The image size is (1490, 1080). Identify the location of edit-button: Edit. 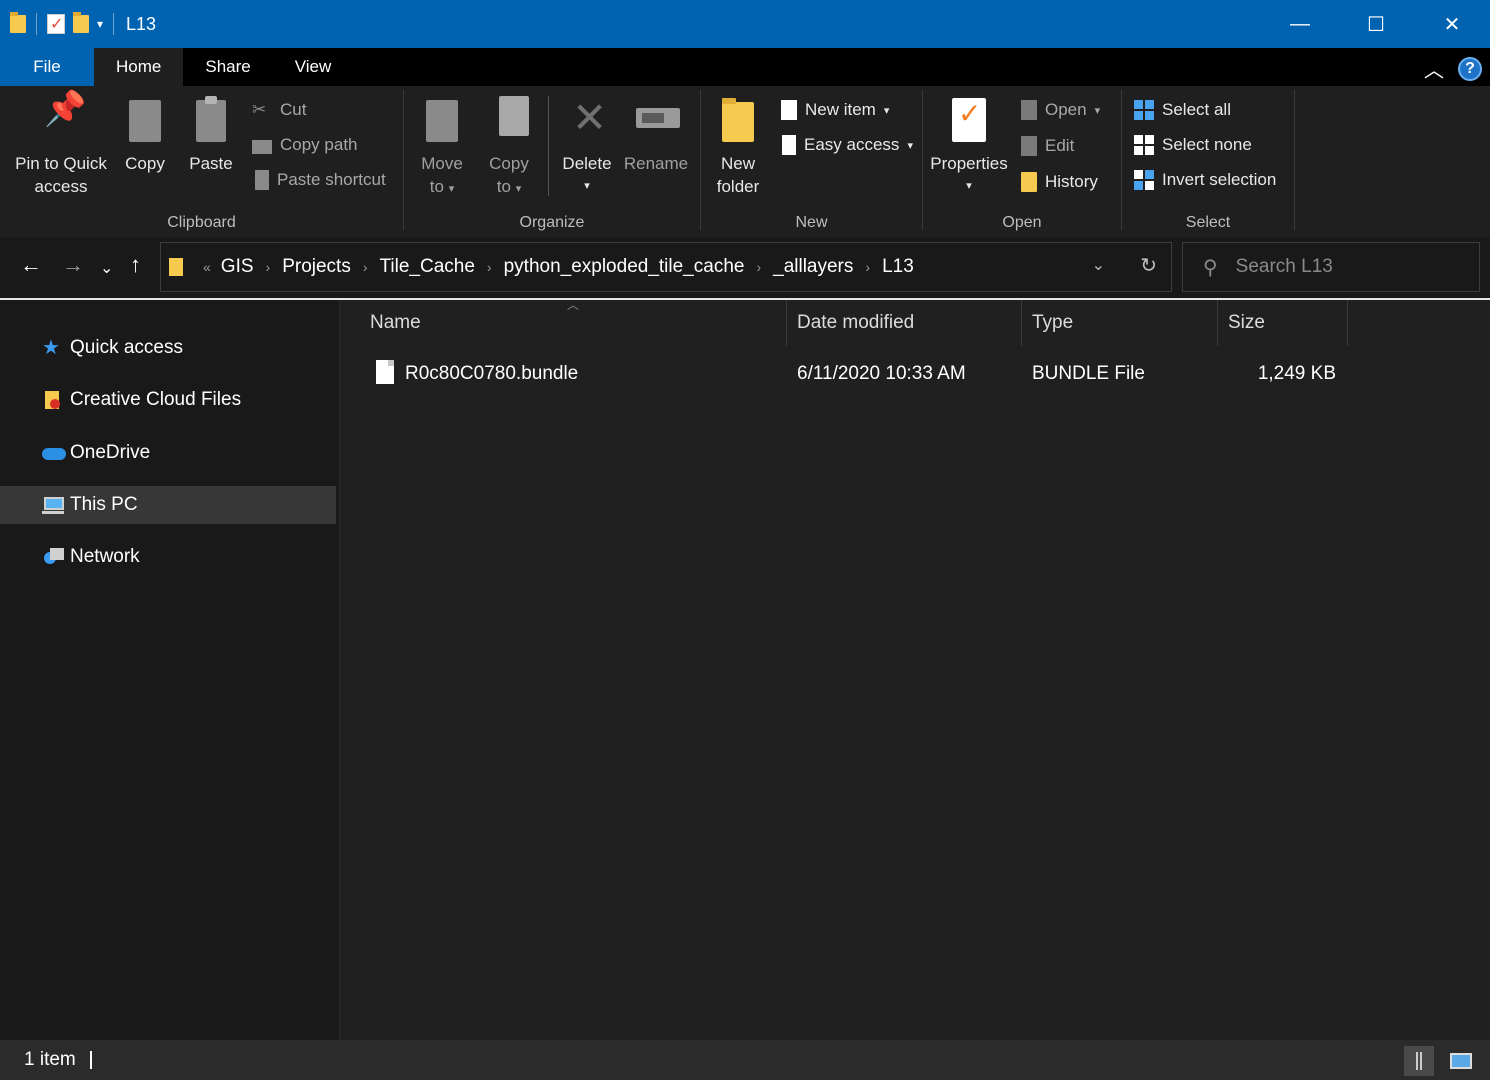
(1047, 146).